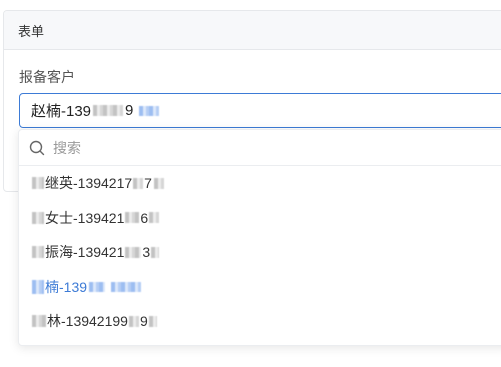 The height and width of the screenshot is (367, 501). What do you see at coordinates (129, 110) in the screenshot?
I see `selected-value-suffix: 9` at bounding box center [129, 110].